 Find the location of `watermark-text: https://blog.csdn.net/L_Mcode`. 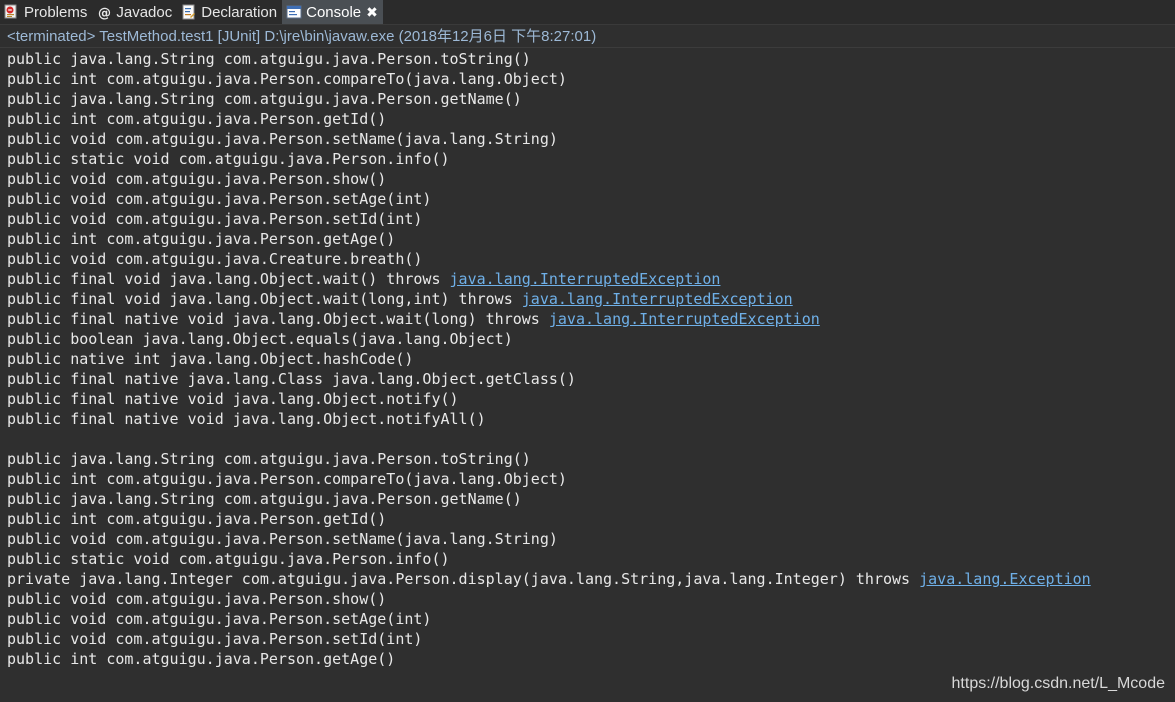

watermark-text: https://blog.csdn.net/L_Mcode is located at coordinates (1058, 683).